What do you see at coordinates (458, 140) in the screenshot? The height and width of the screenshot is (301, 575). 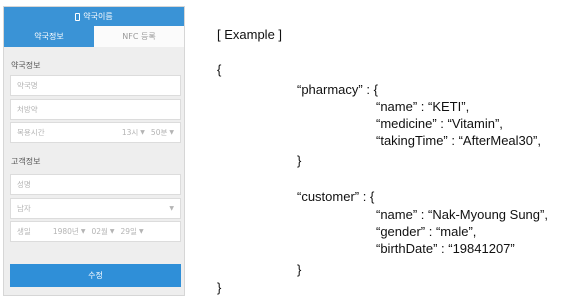 I see `pharmacy-taking-time-line: “takingTime” : “AfterMeal30”,` at bounding box center [458, 140].